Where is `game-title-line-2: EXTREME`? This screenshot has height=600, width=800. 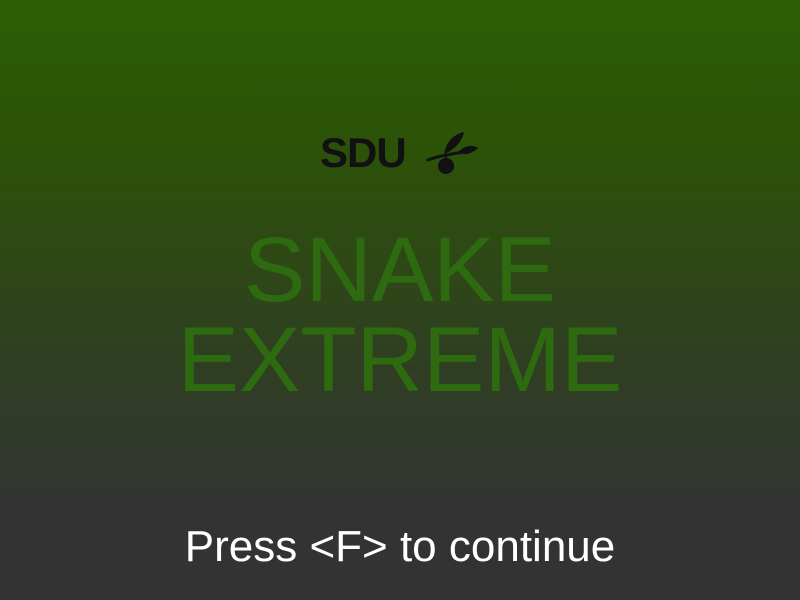
game-title-line-2: EXTREME is located at coordinates (400, 360).